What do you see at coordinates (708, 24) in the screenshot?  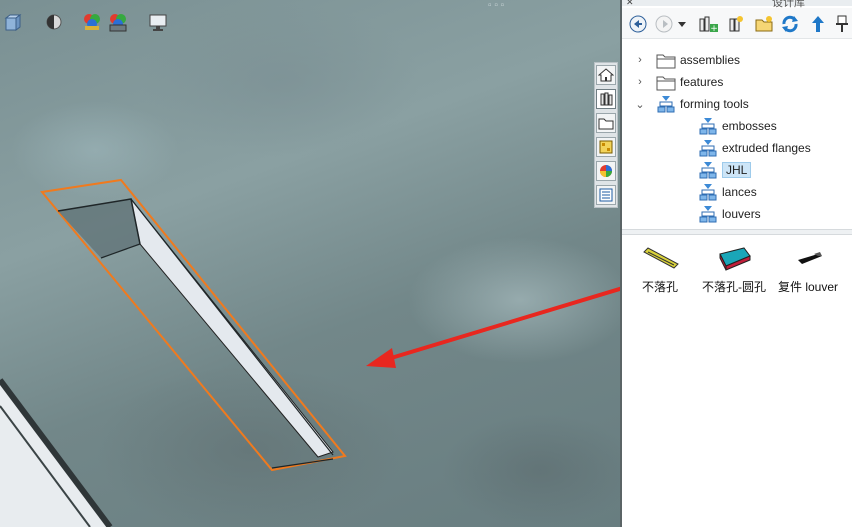 I see `add-to-library-icon: +` at bounding box center [708, 24].